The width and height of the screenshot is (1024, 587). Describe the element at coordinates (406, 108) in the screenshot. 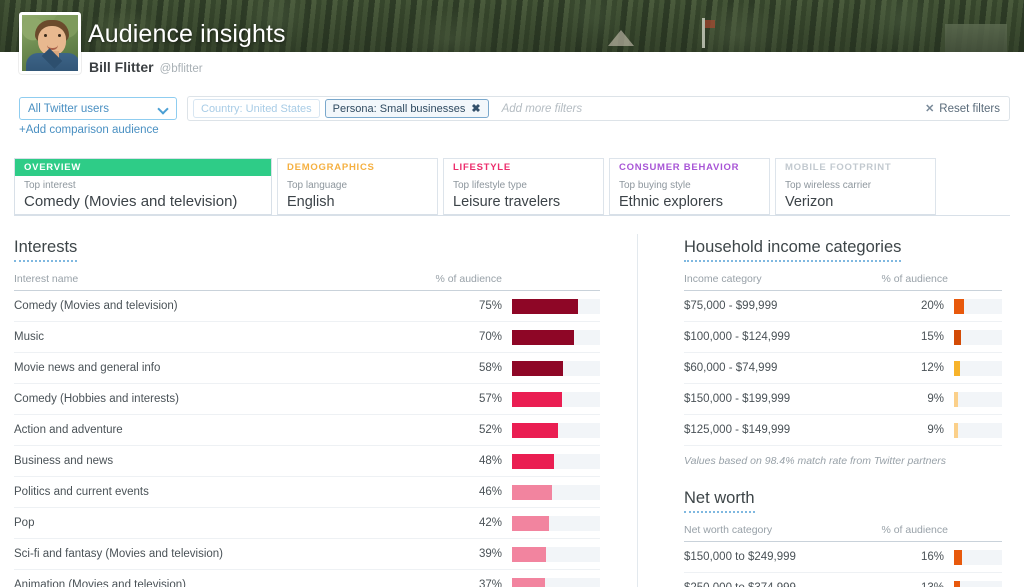

I see `filter-pill-persona: Persona: Small businesses ✖` at that location.